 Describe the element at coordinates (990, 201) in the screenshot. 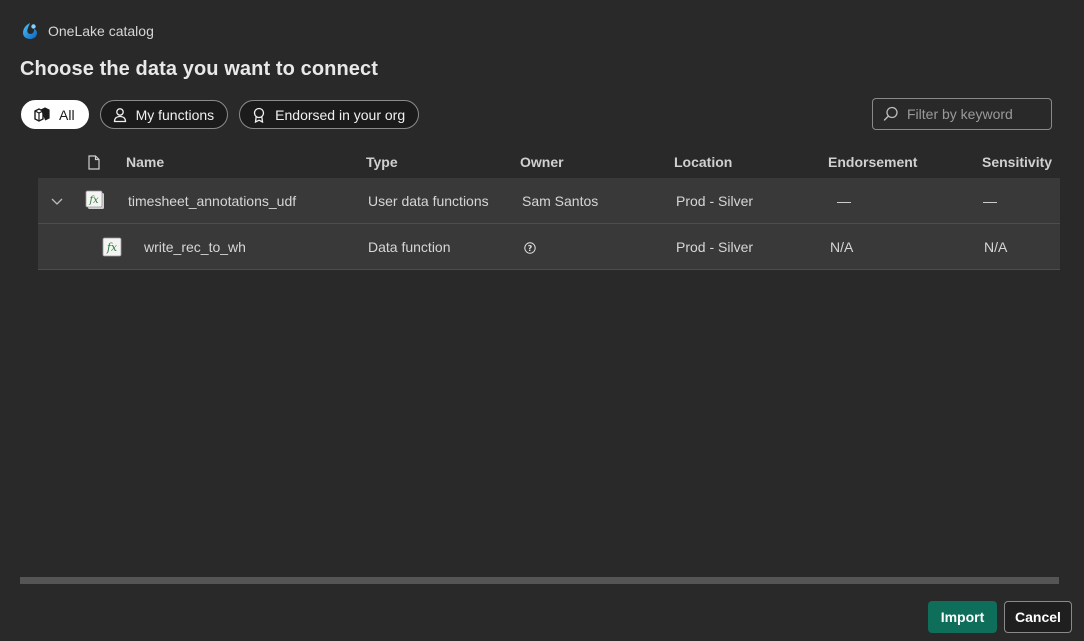

I see `row-sensitivity: —` at that location.